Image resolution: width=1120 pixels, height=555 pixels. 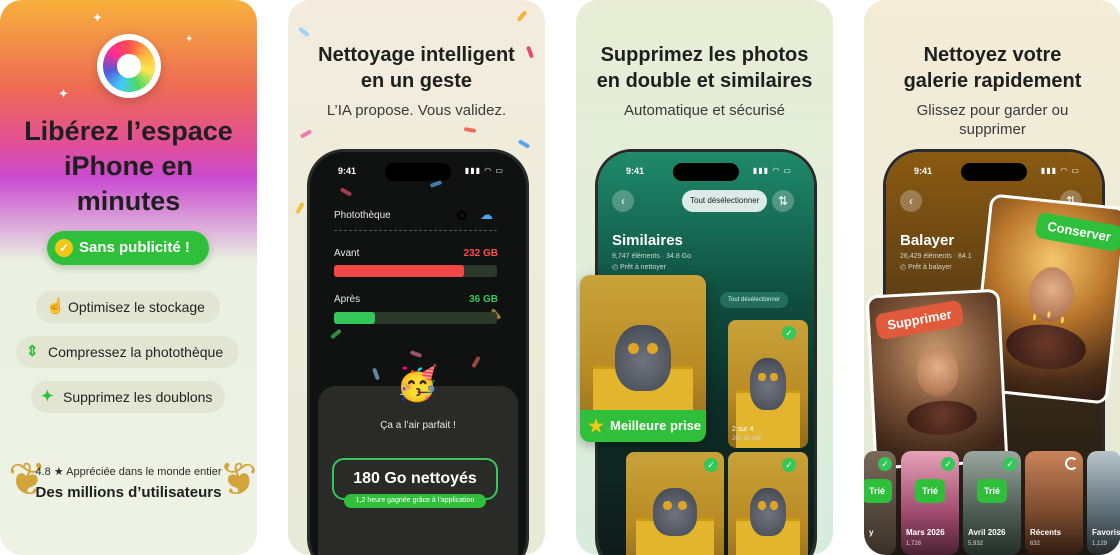 I want to click on album-thumbnail: Favoris 1,129, so click(x=1103, y=503).